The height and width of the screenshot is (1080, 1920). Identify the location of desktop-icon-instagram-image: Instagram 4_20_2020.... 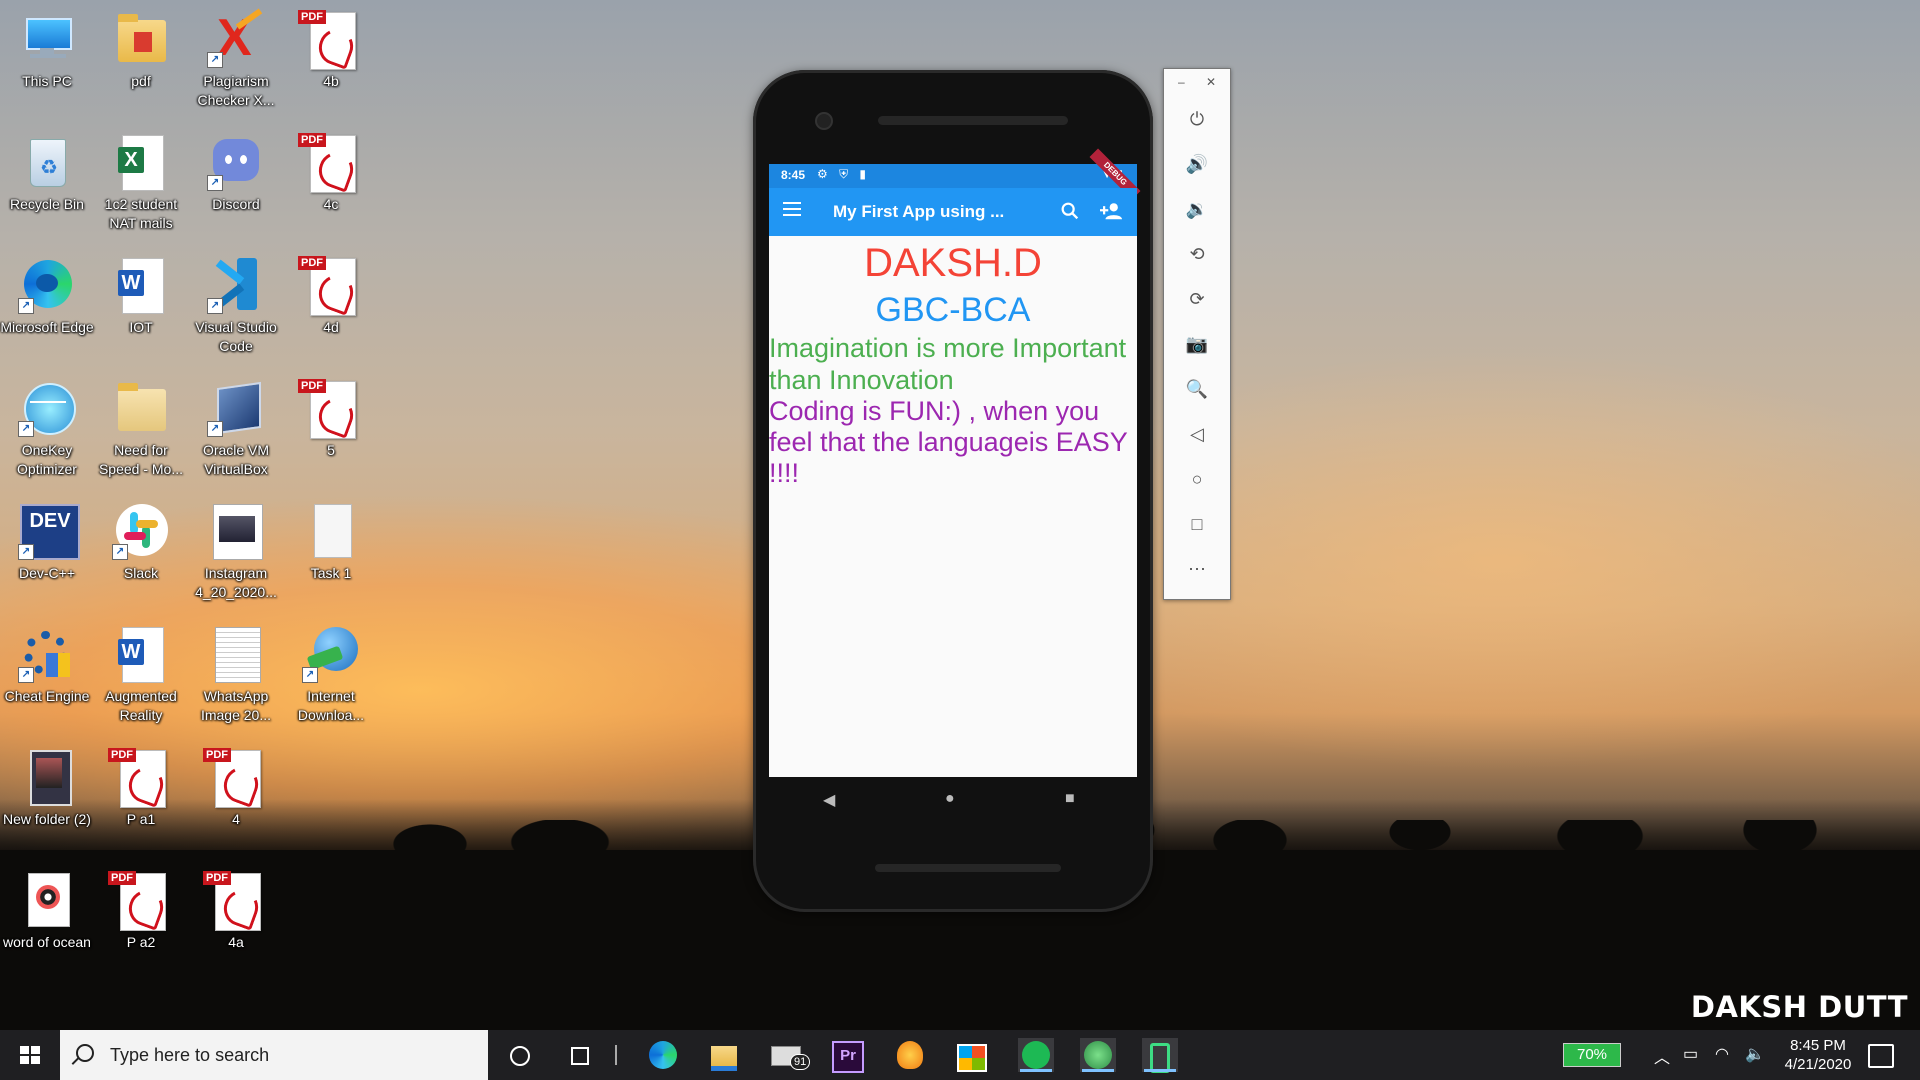
(236, 549).